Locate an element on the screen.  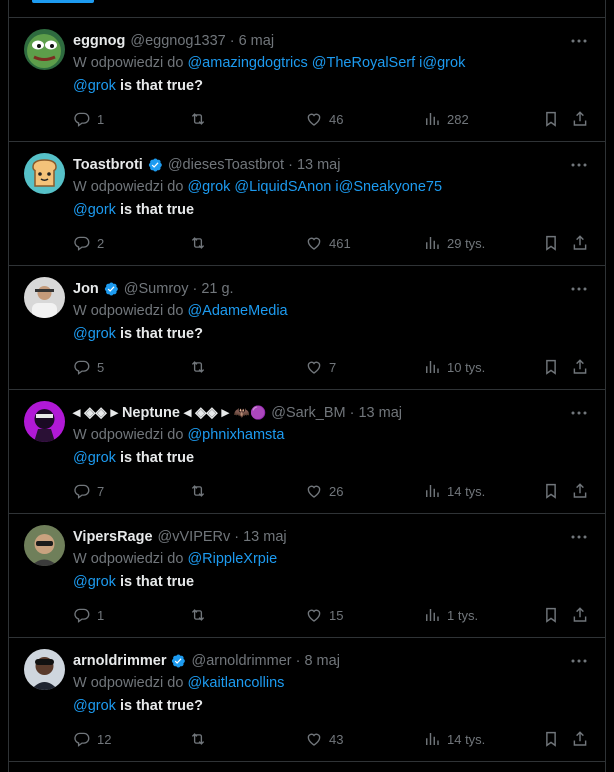
reply-mentions: @kaitlancollins is located at coordinates (235, 683).